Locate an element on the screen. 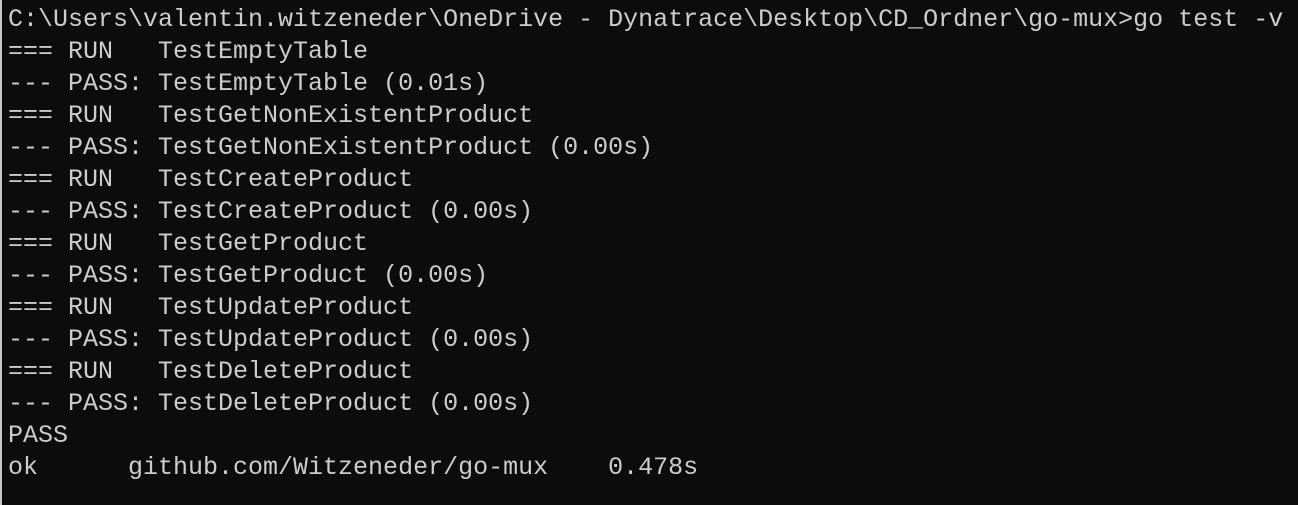 Image resolution: width=1298 pixels, height=505 pixels. overall-pass-line: PASS is located at coordinates (38, 435).